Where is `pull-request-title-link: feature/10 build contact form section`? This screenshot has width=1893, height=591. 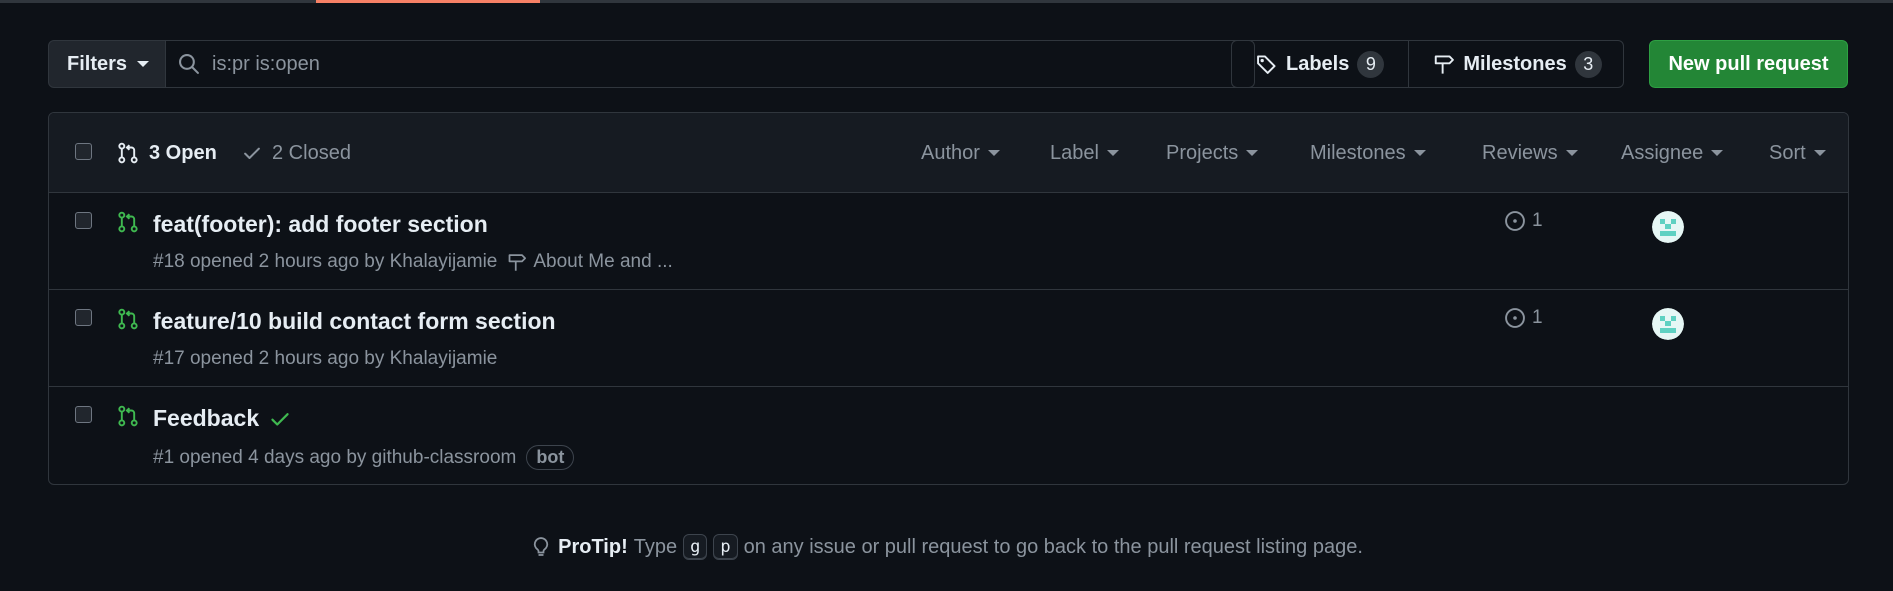
pull-request-title-link: feature/10 build contact form section is located at coordinates (354, 321).